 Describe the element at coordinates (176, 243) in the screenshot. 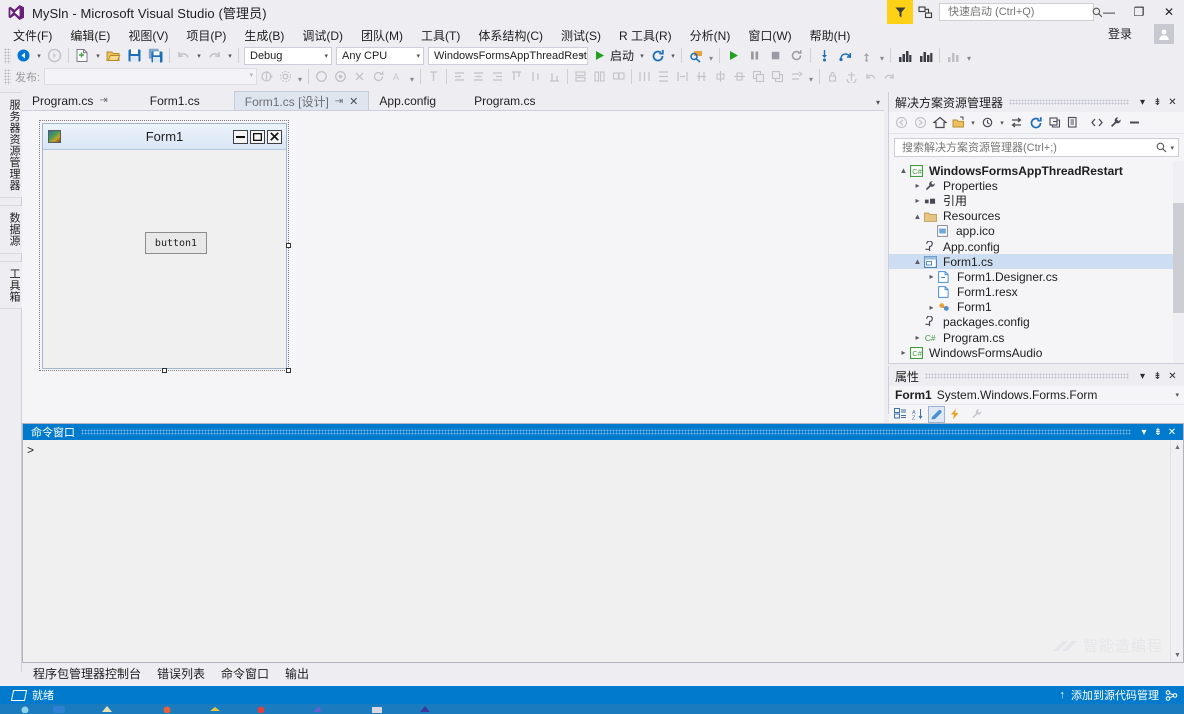

I see `button1-control: button1` at that location.